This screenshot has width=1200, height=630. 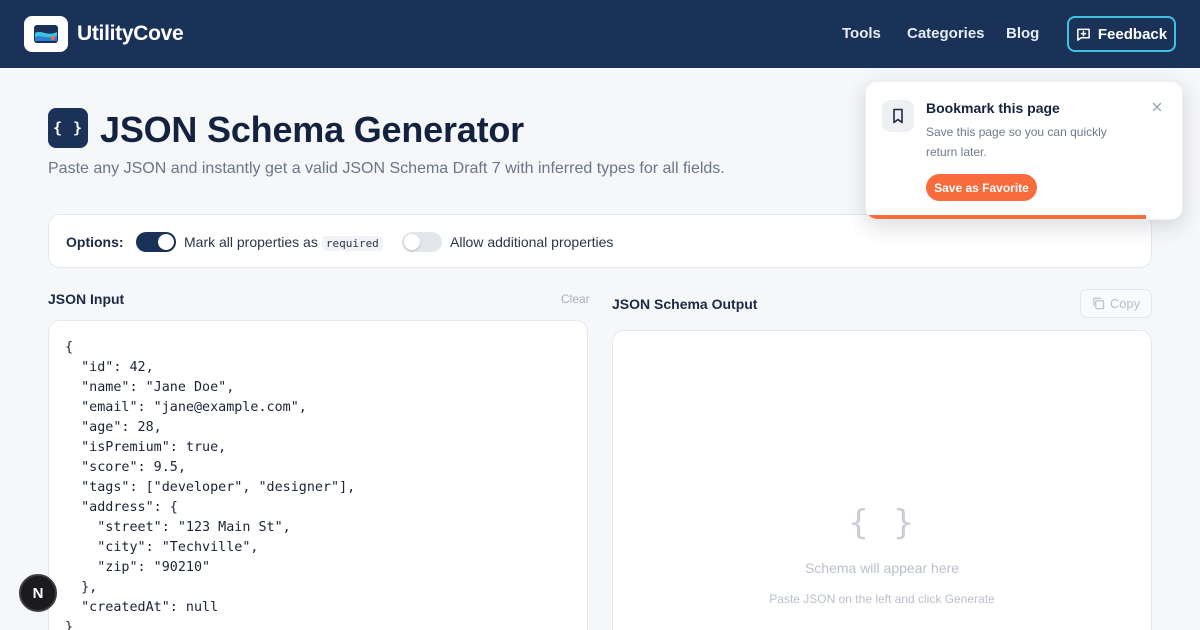 What do you see at coordinates (946, 33) in the screenshot?
I see `nav-link-categories: Categories` at bounding box center [946, 33].